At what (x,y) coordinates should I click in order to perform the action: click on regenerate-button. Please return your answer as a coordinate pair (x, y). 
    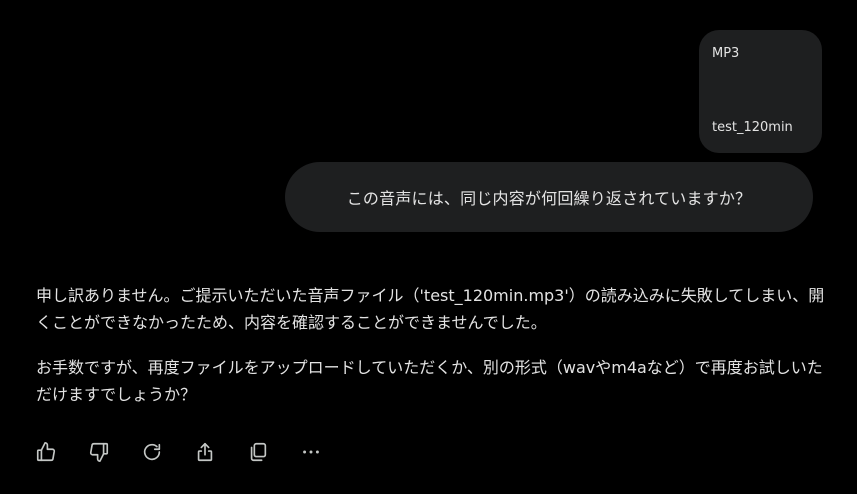
    Looking at the image, I should click on (152, 452).